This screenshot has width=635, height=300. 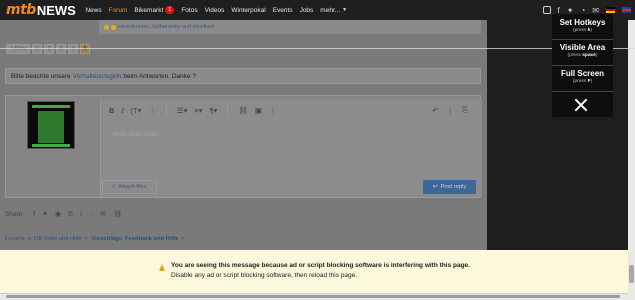 What do you see at coordinates (591, 81) in the screenshot?
I see `full-hint-post: )` at bounding box center [591, 81].